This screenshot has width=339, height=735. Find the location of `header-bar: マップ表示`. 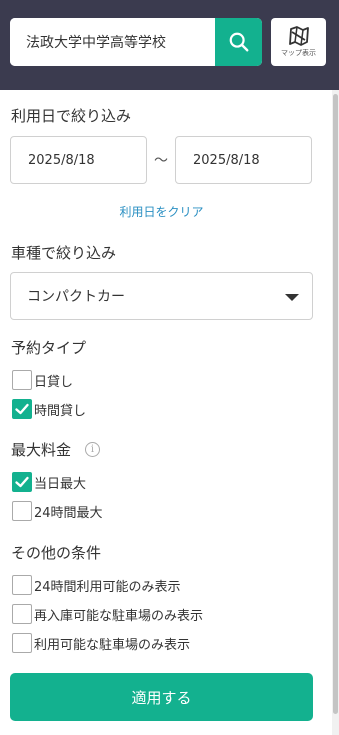

header-bar: マップ表示 is located at coordinates (169, 45).